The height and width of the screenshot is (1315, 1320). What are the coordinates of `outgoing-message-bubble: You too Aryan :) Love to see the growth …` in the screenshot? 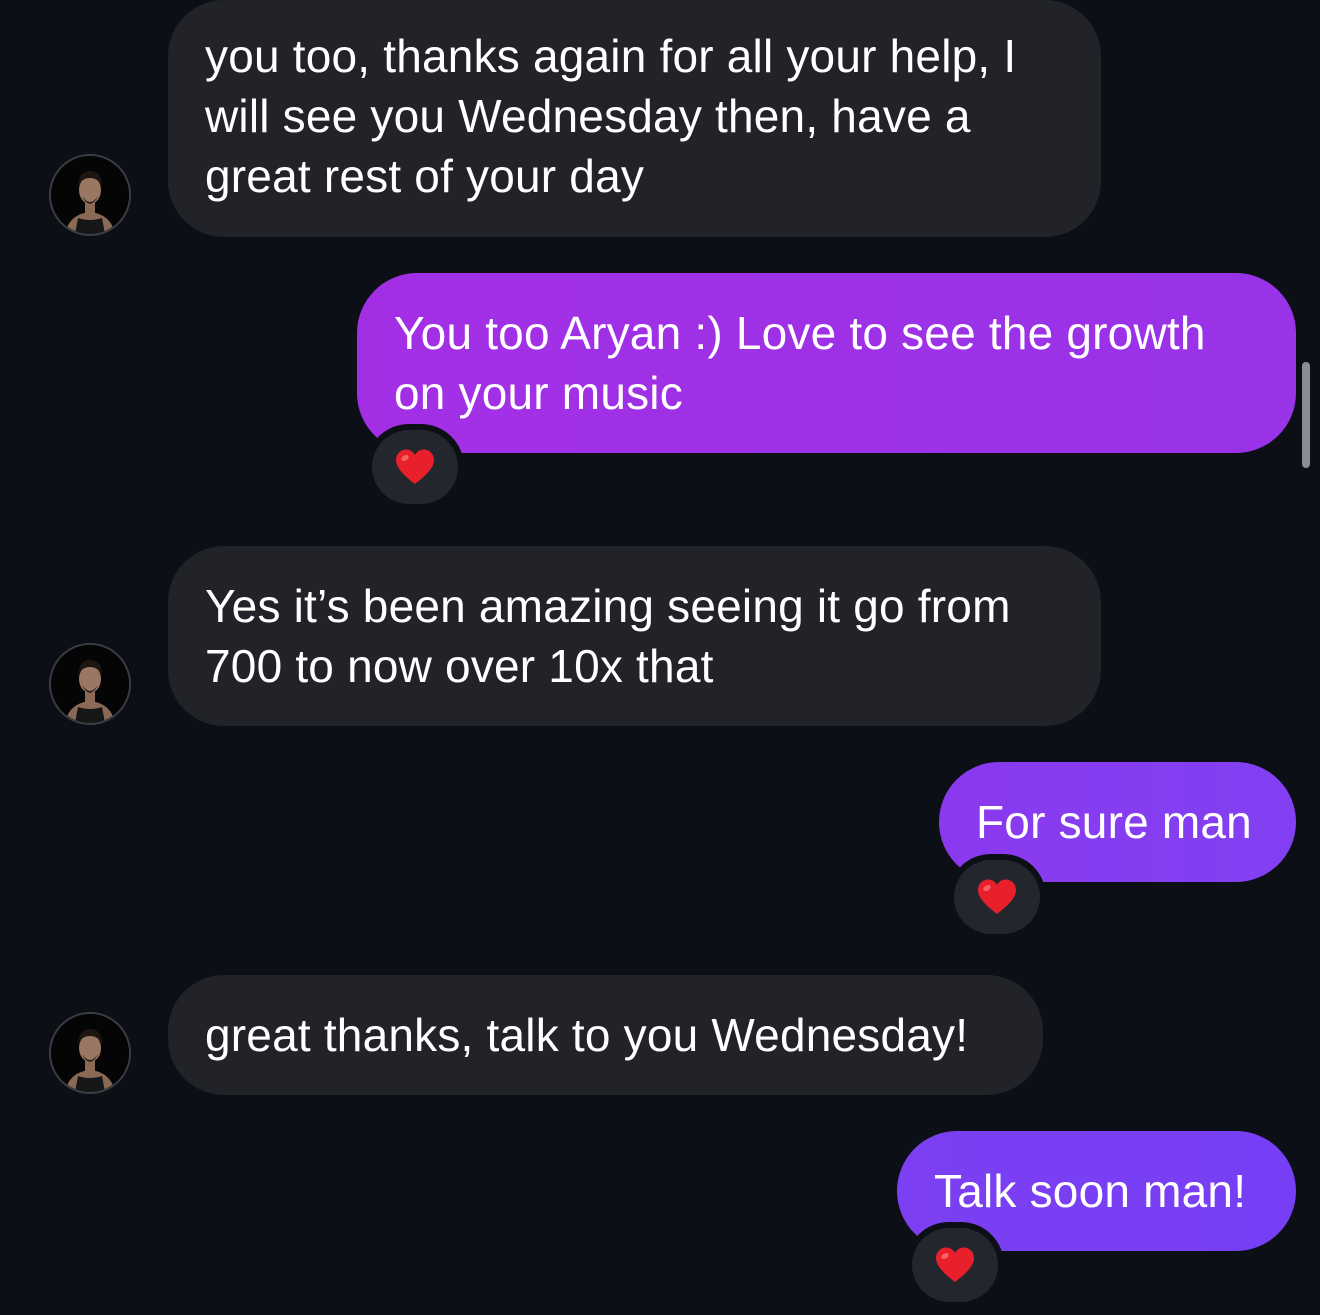 It's located at (826, 363).